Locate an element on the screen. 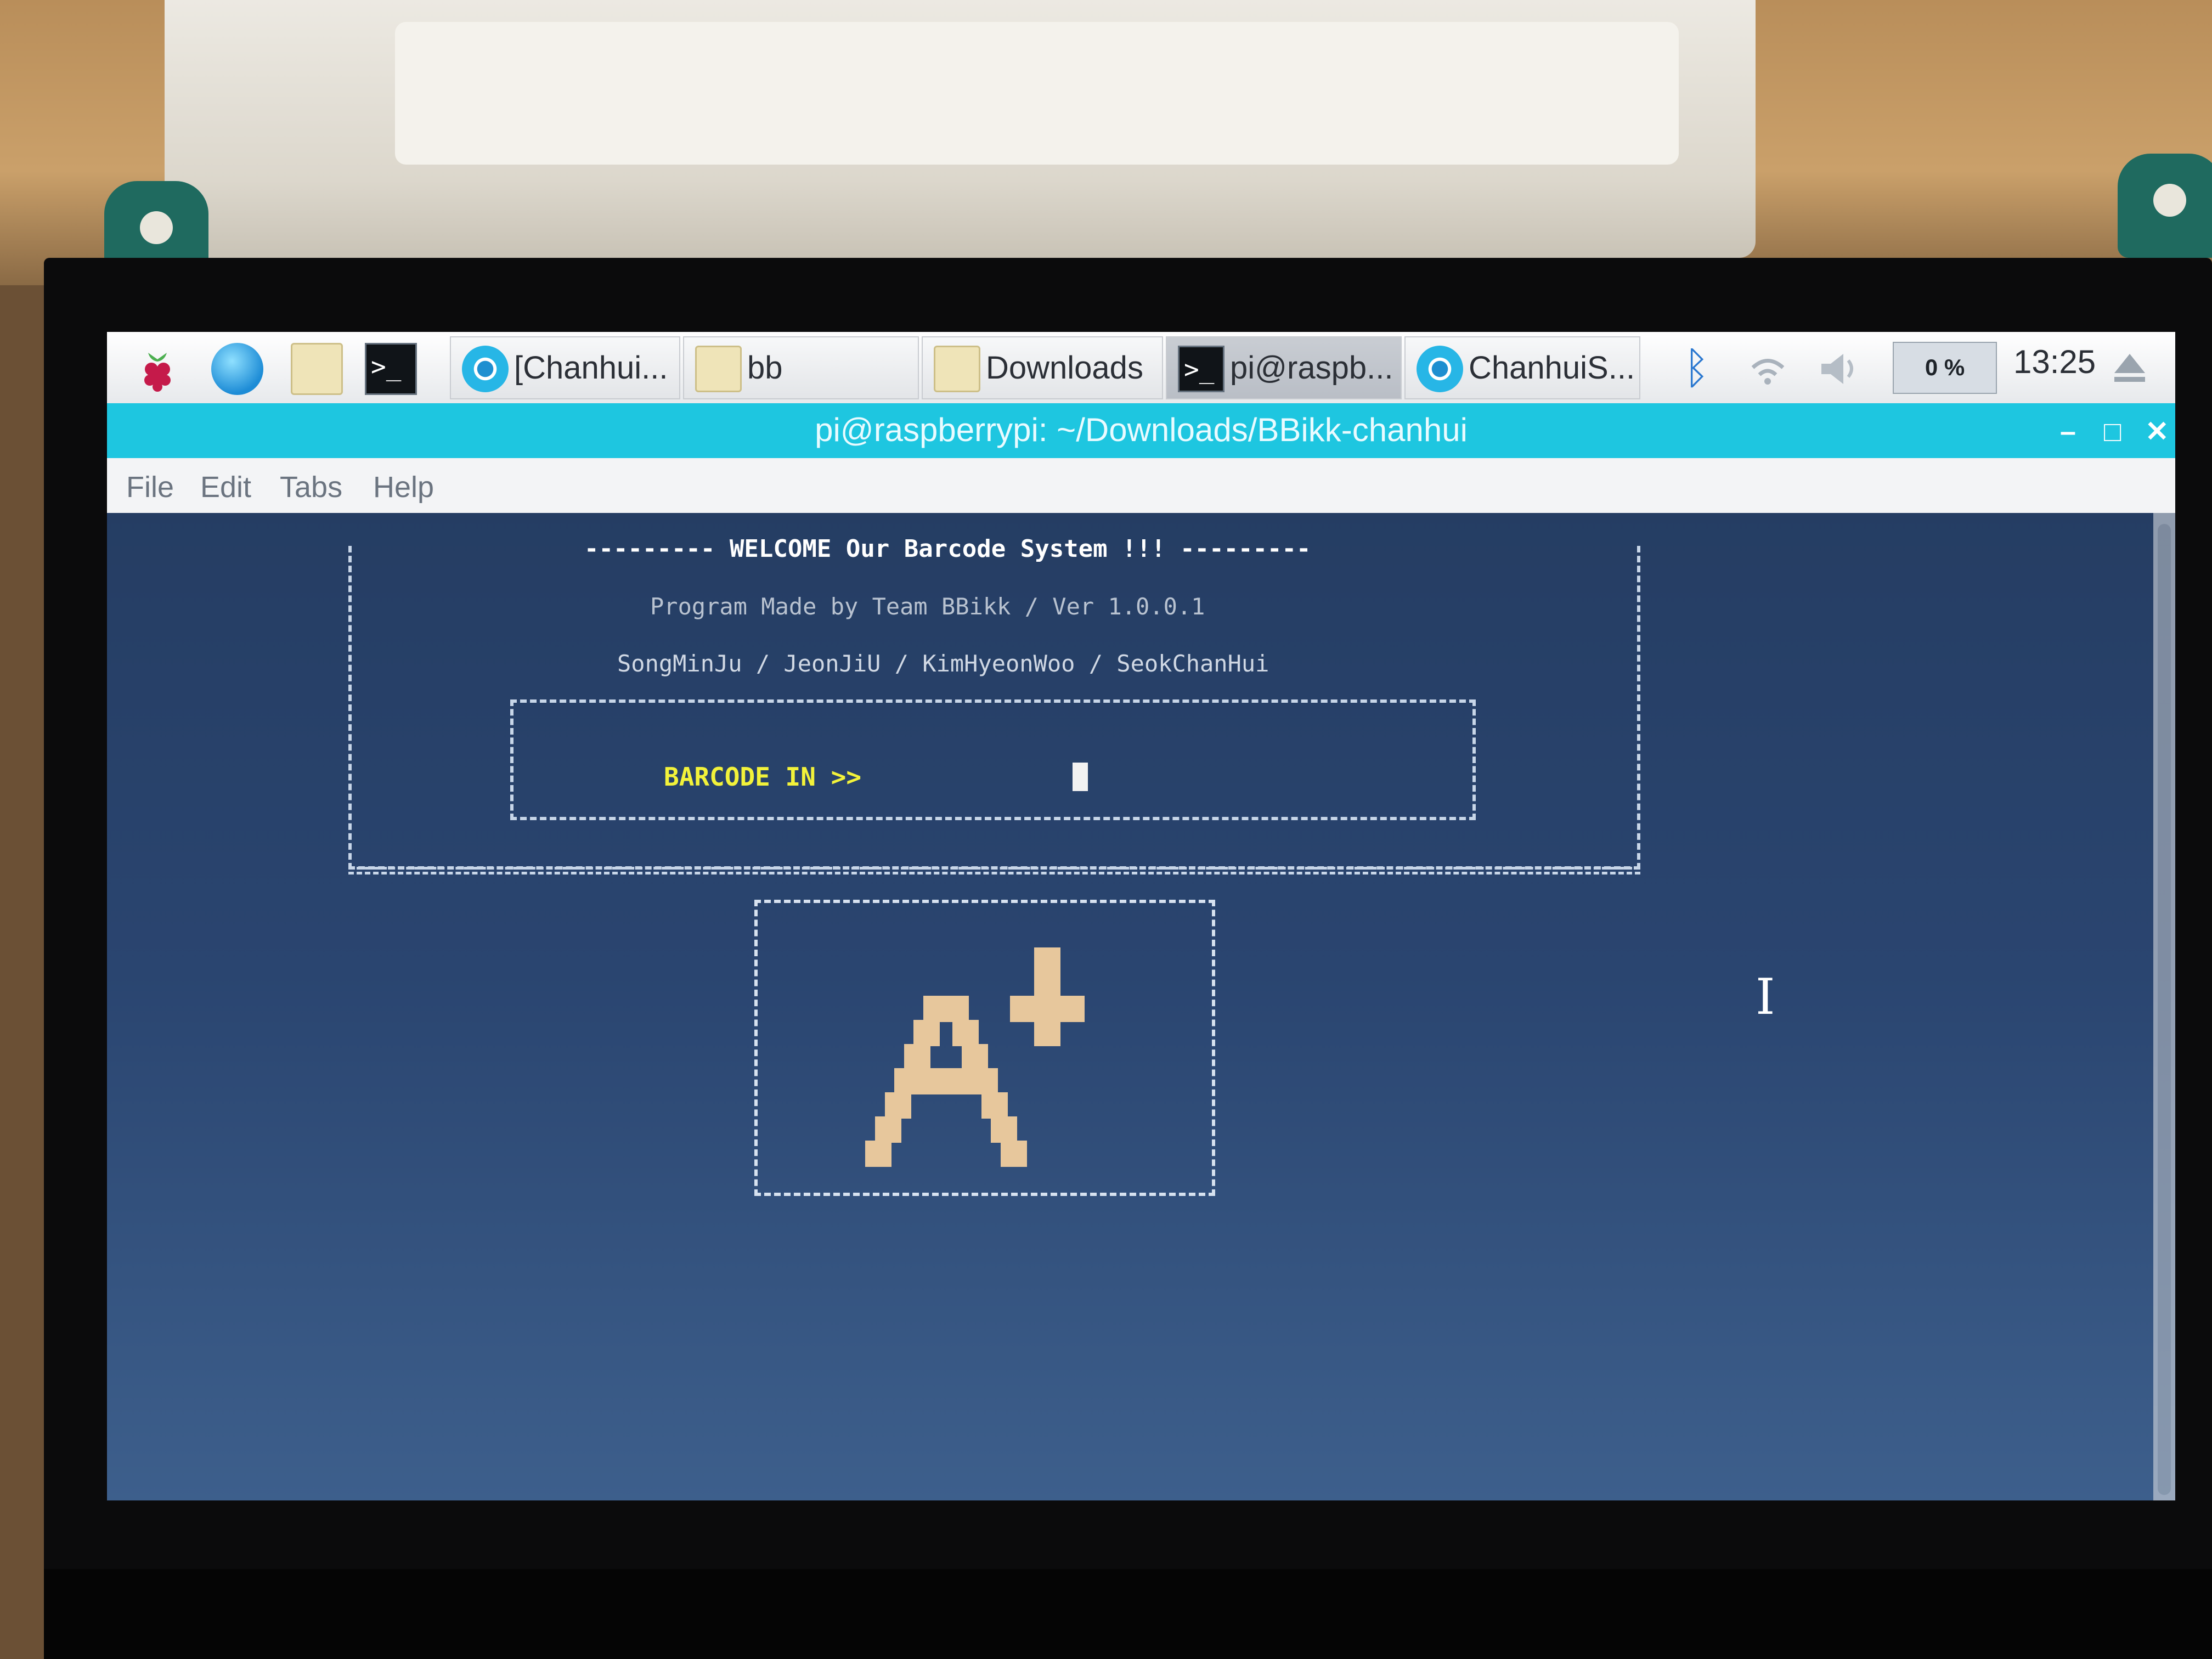  scrollbar is located at coordinates (2164, 1007).